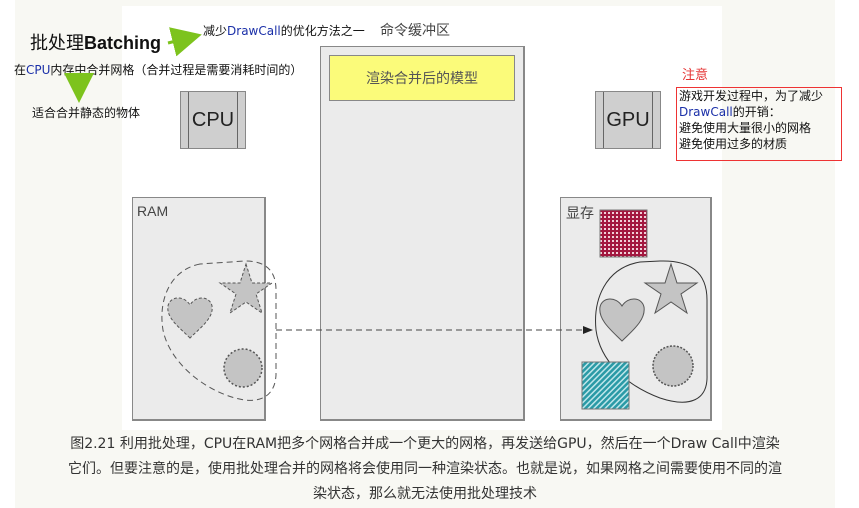 The image size is (859, 508). What do you see at coordinates (425, 494) in the screenshot?
I see `caption-line-3: 染状态，那么就无法使用批处理技术` at bounding box center [425, 494].